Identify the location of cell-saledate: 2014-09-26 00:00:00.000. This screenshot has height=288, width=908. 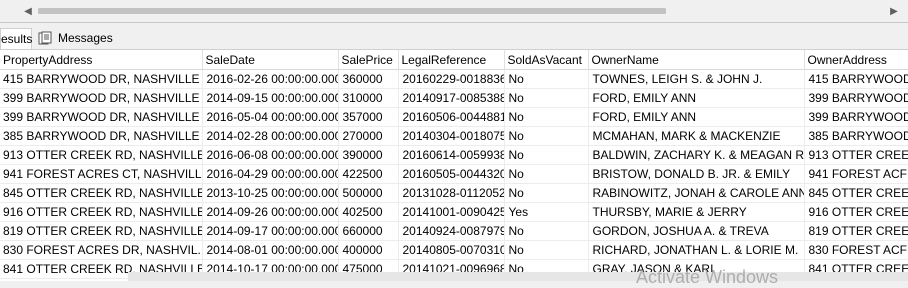
(270, 212).